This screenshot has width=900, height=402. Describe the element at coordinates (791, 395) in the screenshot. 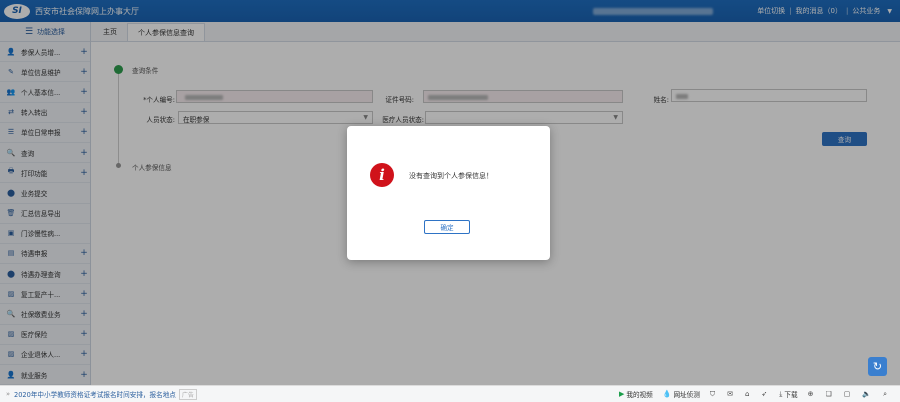

I see `status-tool-label: 下载` at that location.